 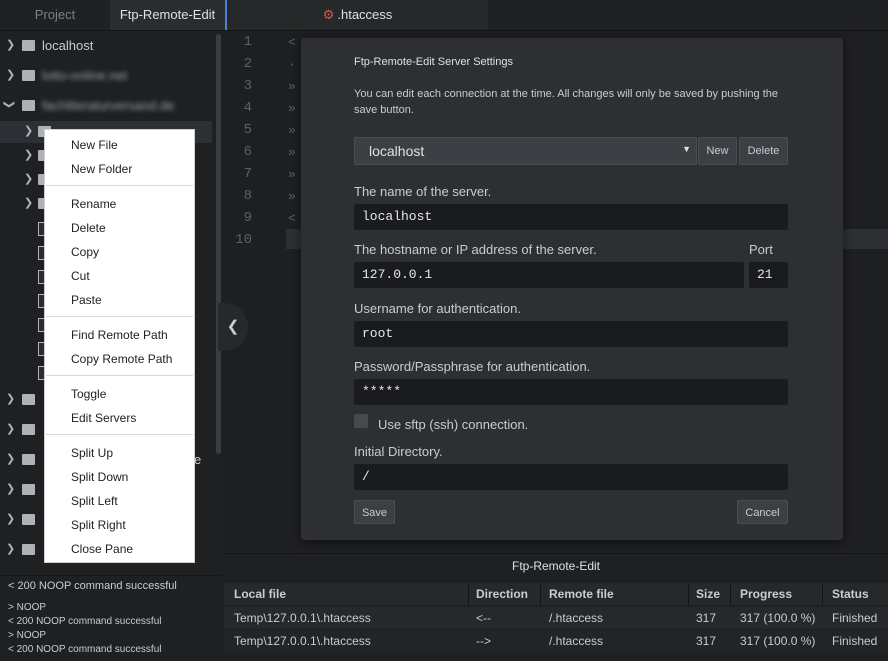 I want to click on tab-bar: Project Ftp-Remote-Edit ⚙ .htaccess, so click(x=444, y=15).